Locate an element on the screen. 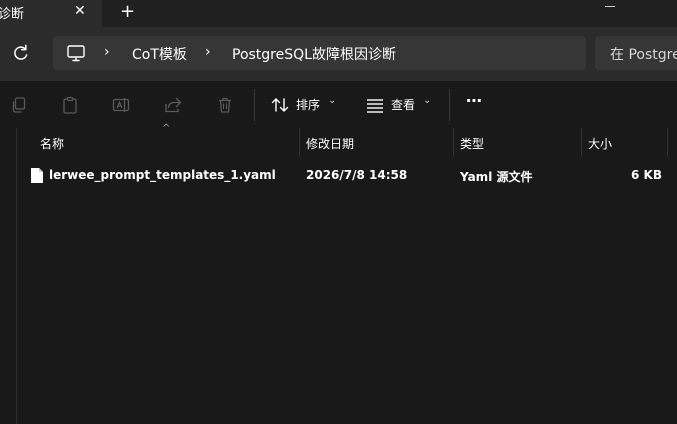 The image size is (677, 424). column-header-modified: 修改日期 is located at coordinates (330, 143).